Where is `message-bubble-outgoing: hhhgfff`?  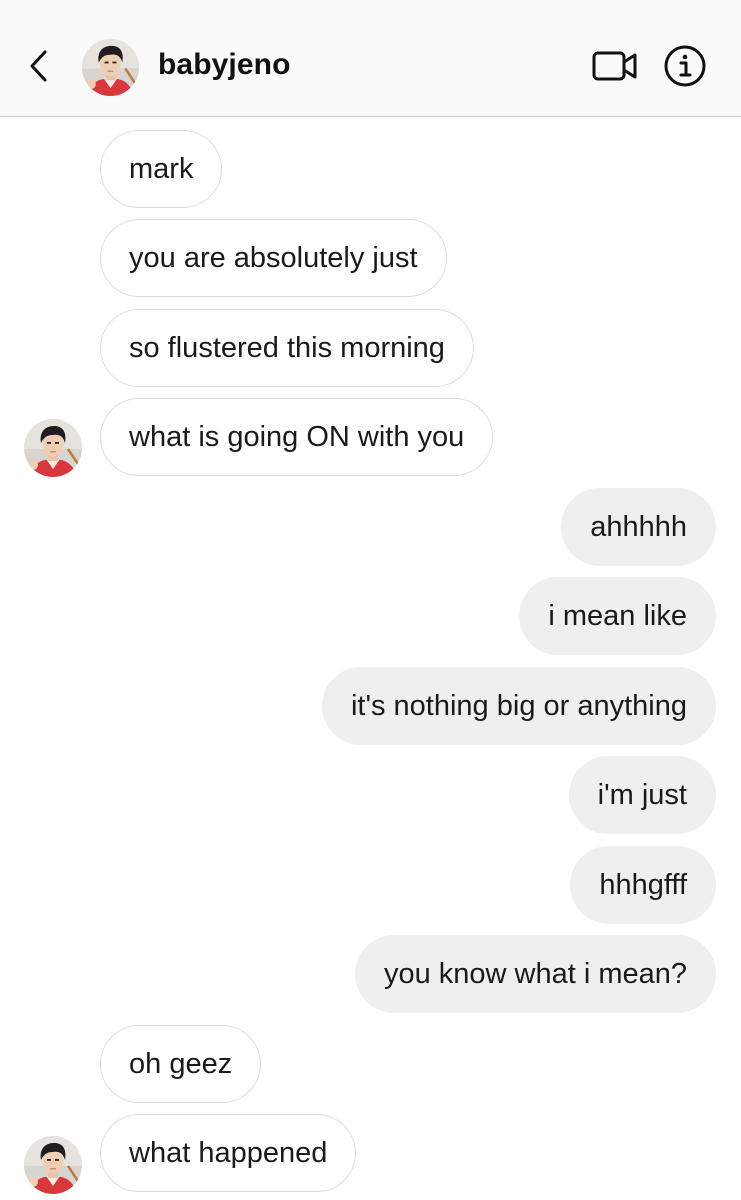 message-bubble-outgoing: hhhgfff is located at coordinates (643, 885).